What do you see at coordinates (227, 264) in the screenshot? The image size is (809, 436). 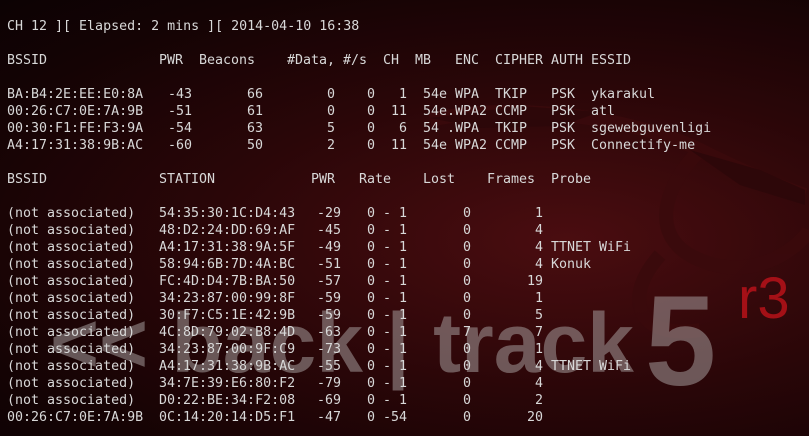 I see `station-cell: 58:94:6B:7D:4A:BC` at bounding box center [227, 264].